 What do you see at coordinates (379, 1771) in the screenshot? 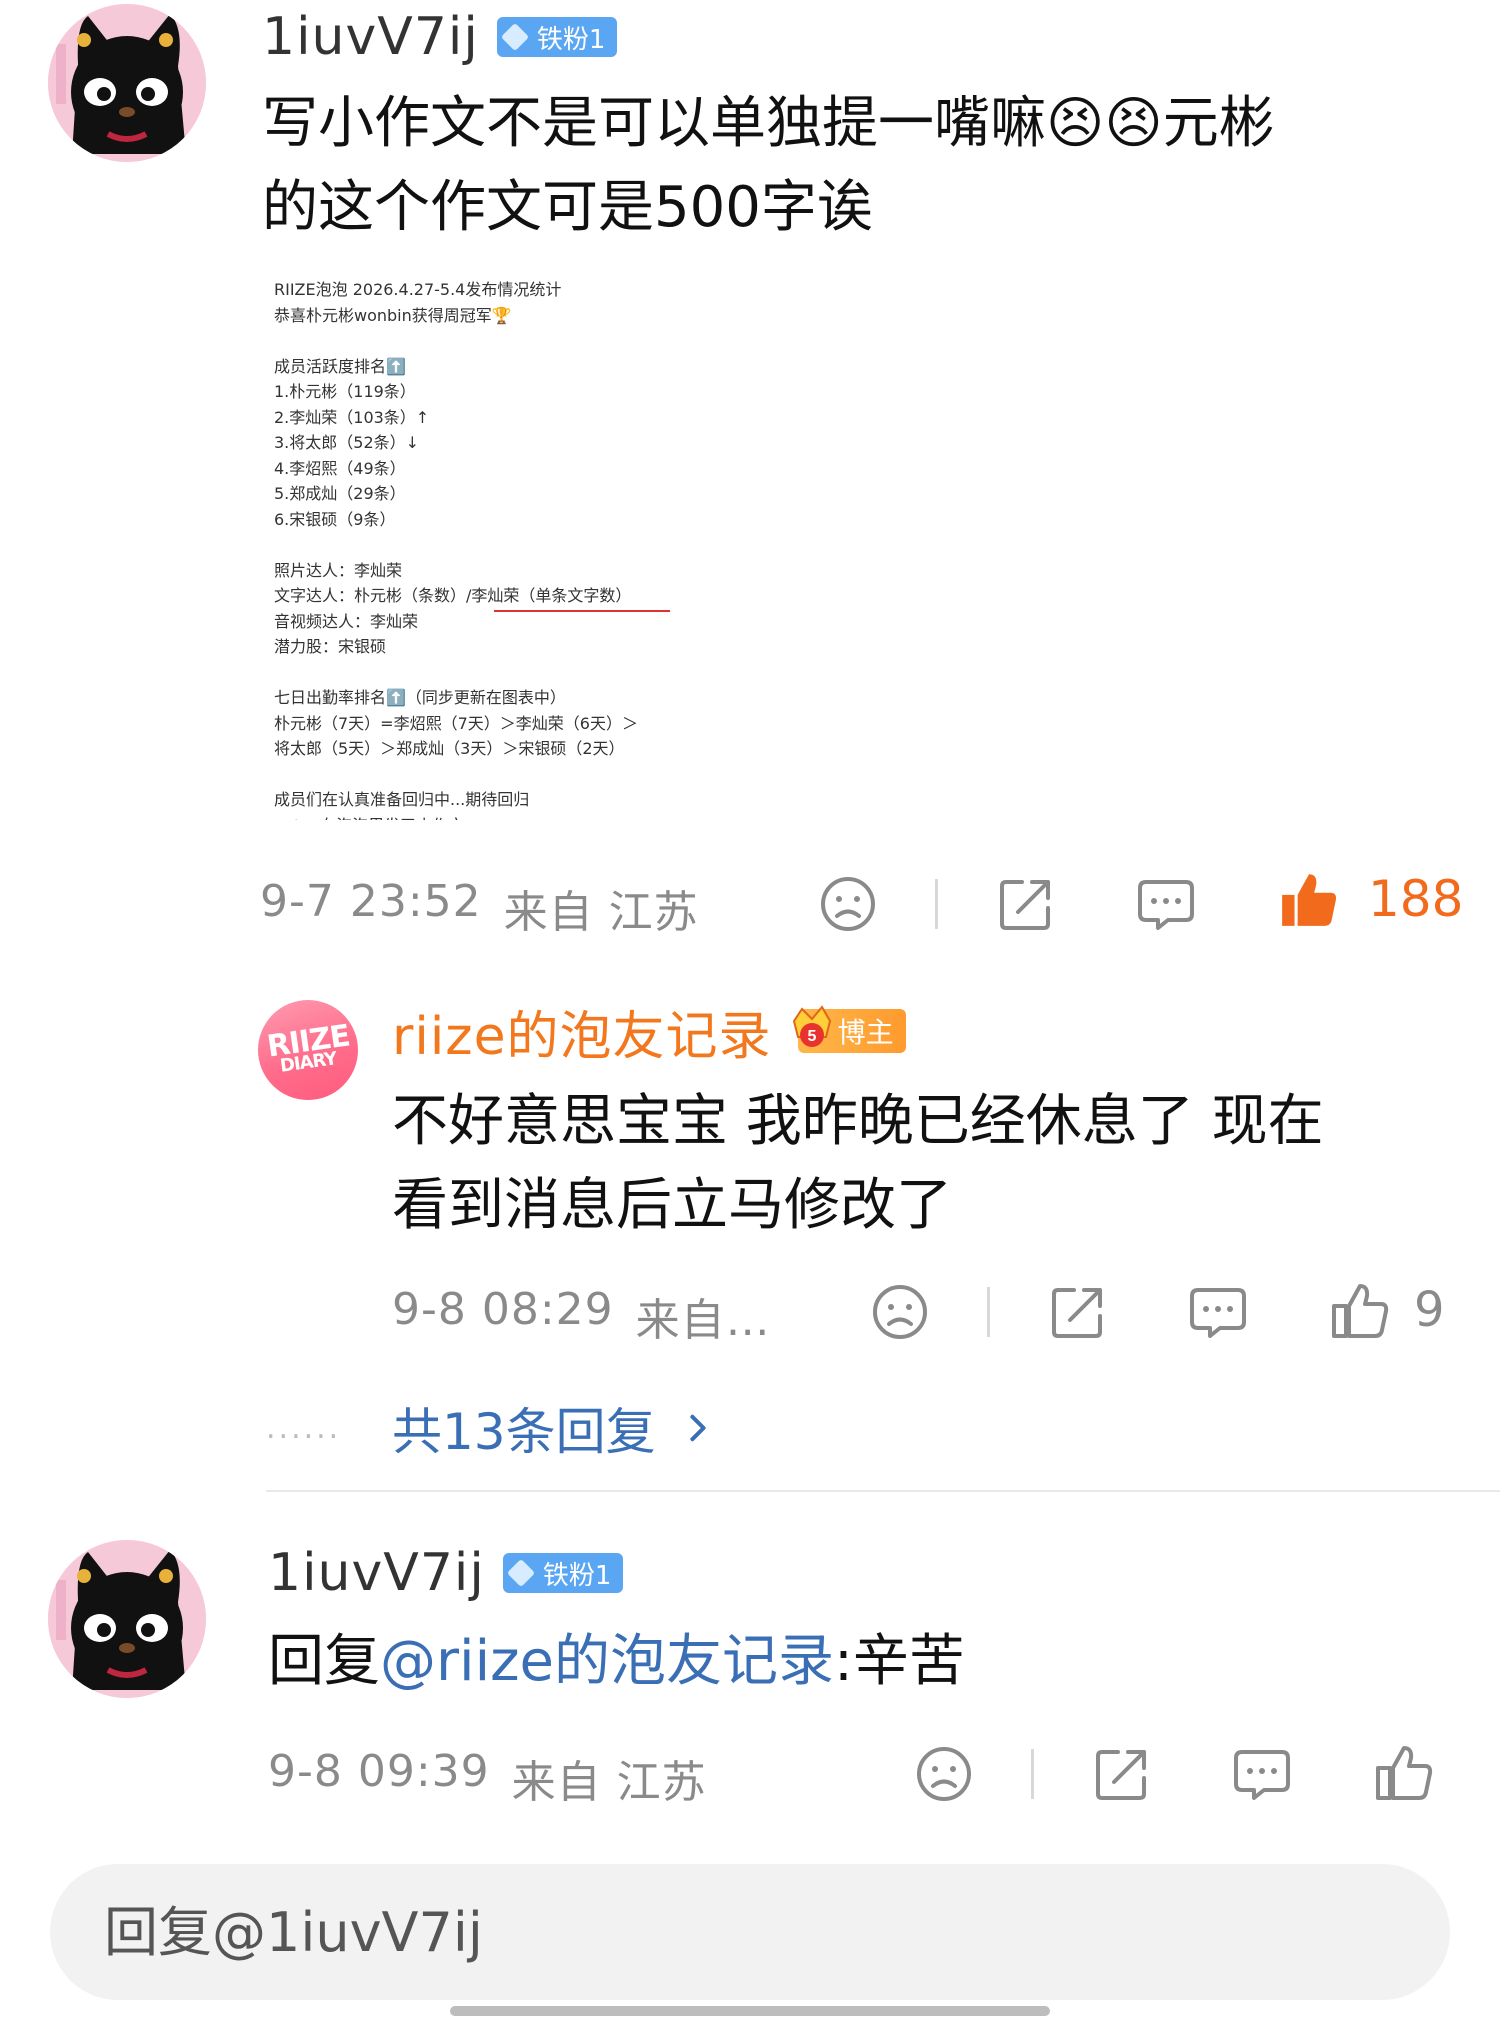
I see `comment2-time: 9-8 09:39` at bounding box center [379, 1771].